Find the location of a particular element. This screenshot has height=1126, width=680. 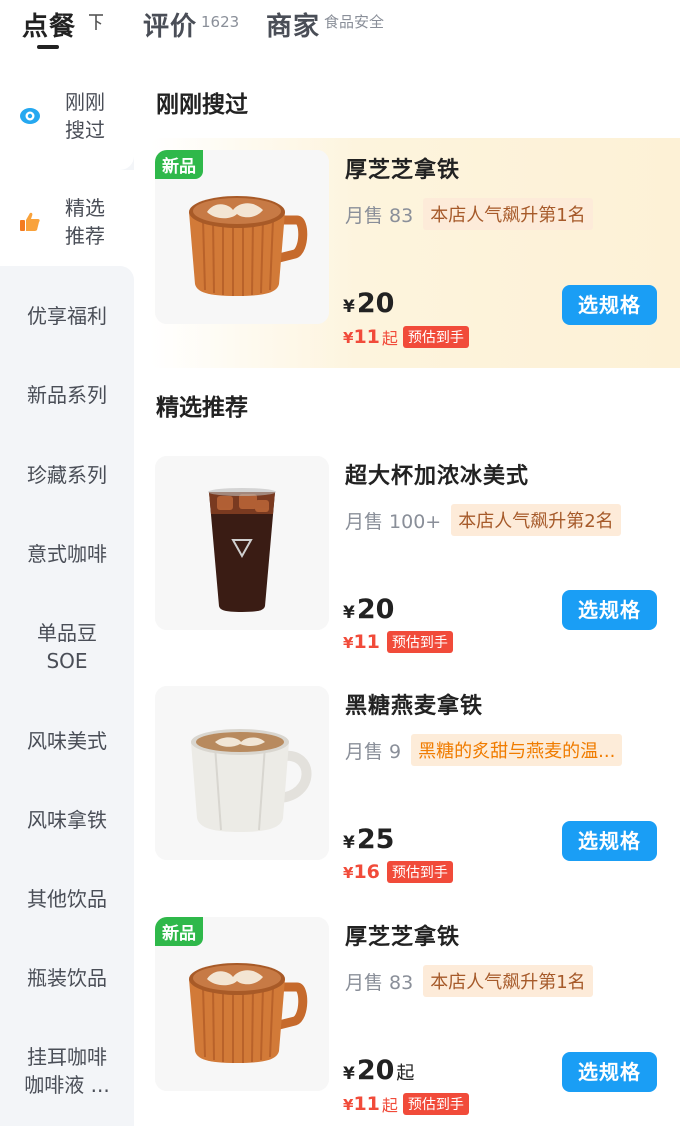

sidebar-item-benefits: 优享福利 is located at coordinates (67, 316).